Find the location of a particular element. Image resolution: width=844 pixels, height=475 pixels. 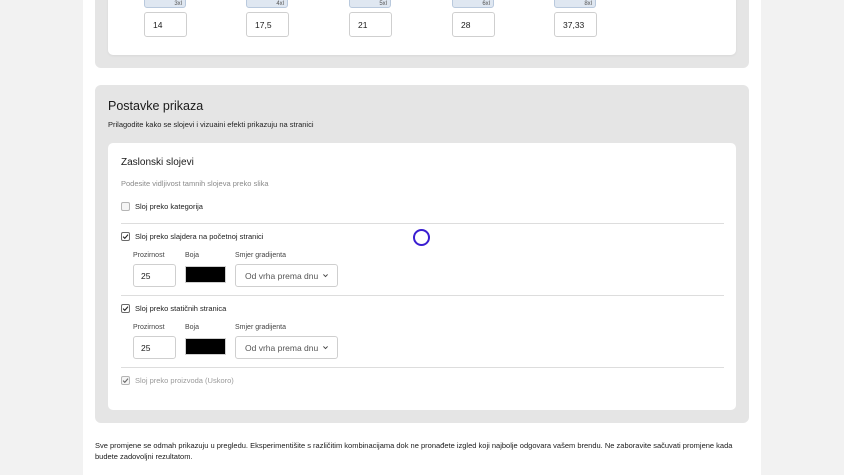

static-color-picker is located at coordinates (205, 346).